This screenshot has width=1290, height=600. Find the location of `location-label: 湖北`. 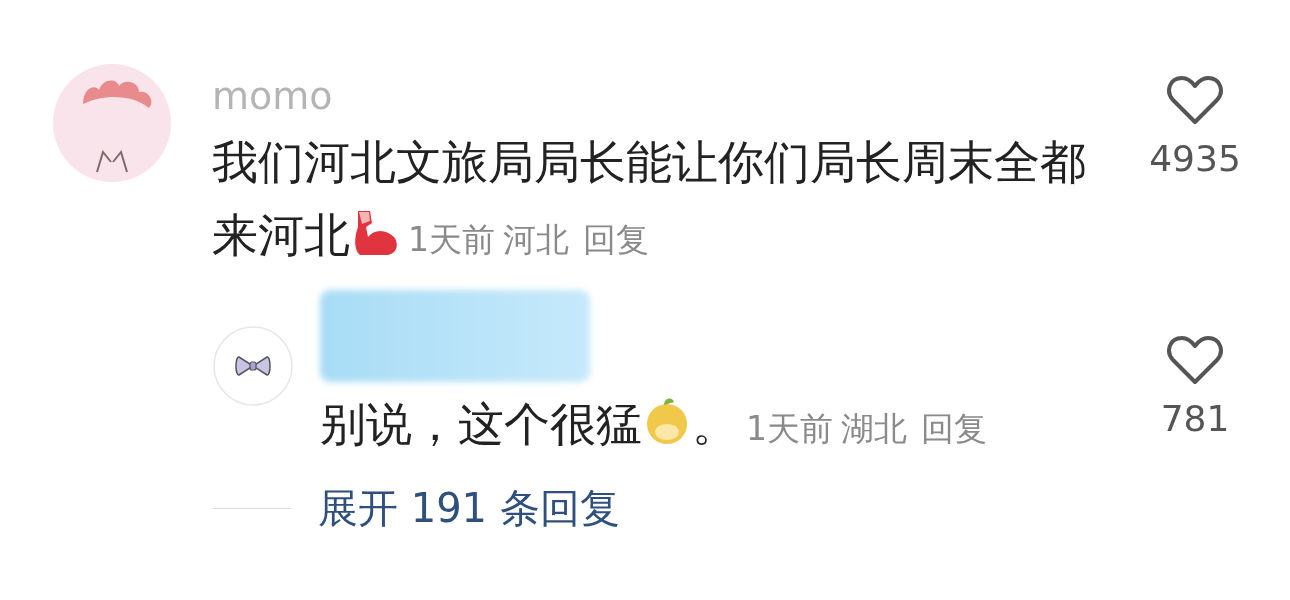

location-label: 湖北 is located at coordinates (874, 428).